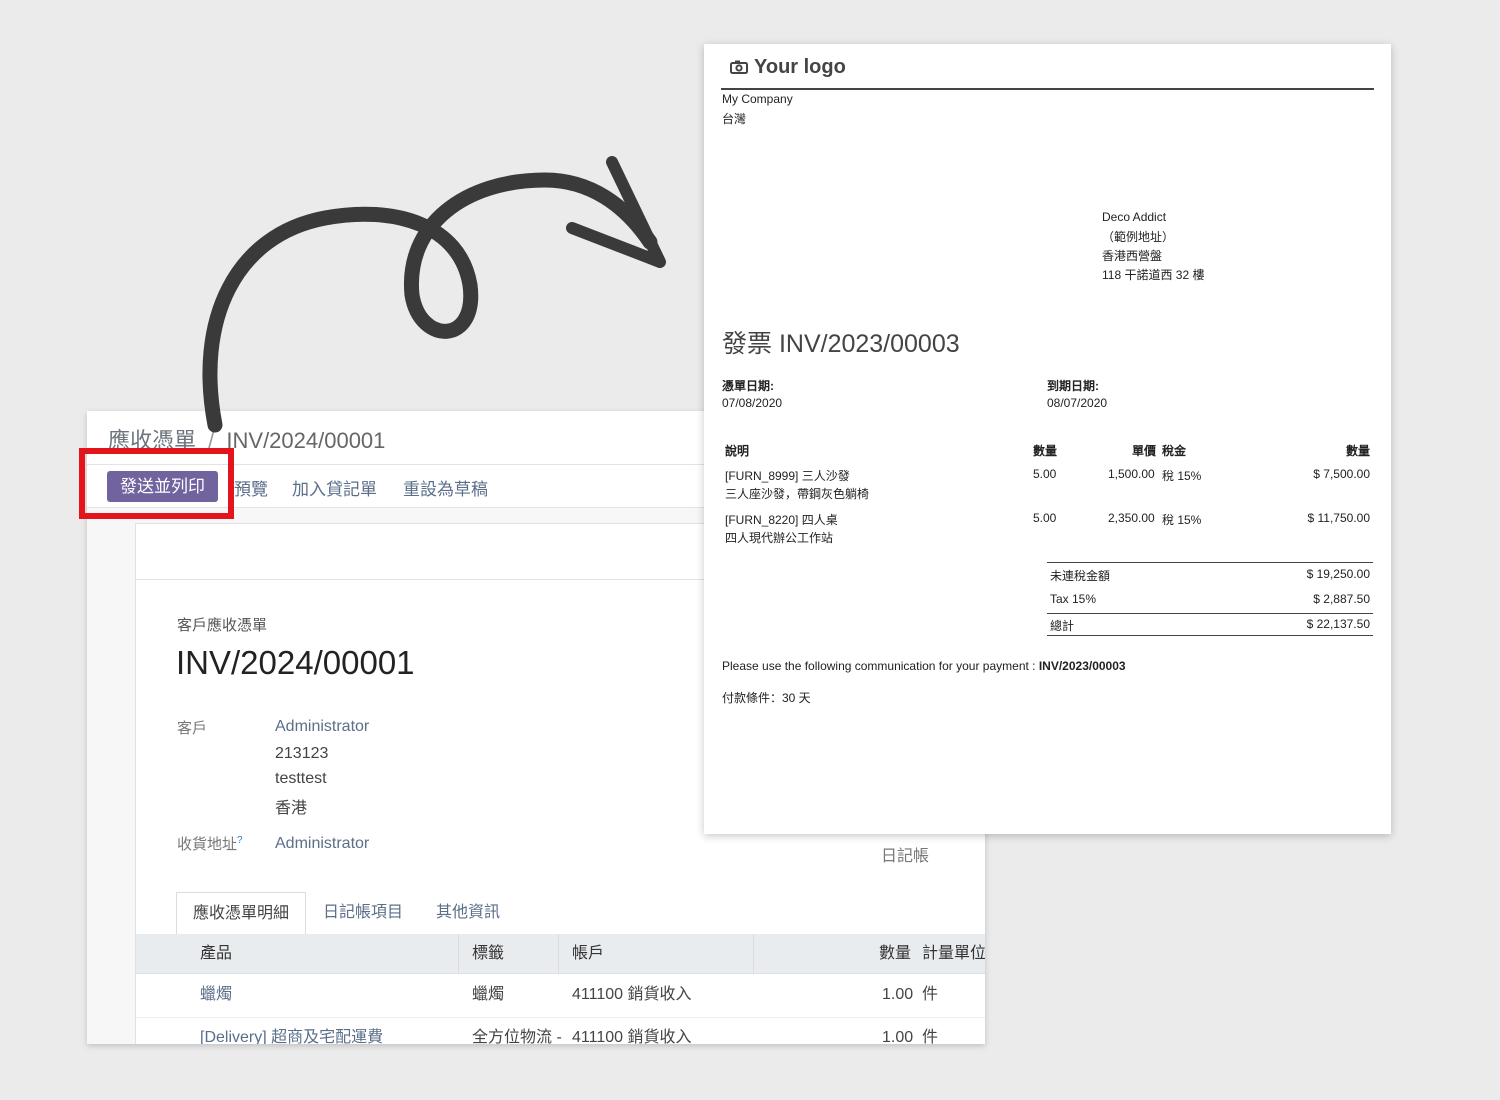  What do you see at coordinates (295, 662) in the screenshot?
I see `document-number: INV/2024/00001` at bounding box center [295, 662].